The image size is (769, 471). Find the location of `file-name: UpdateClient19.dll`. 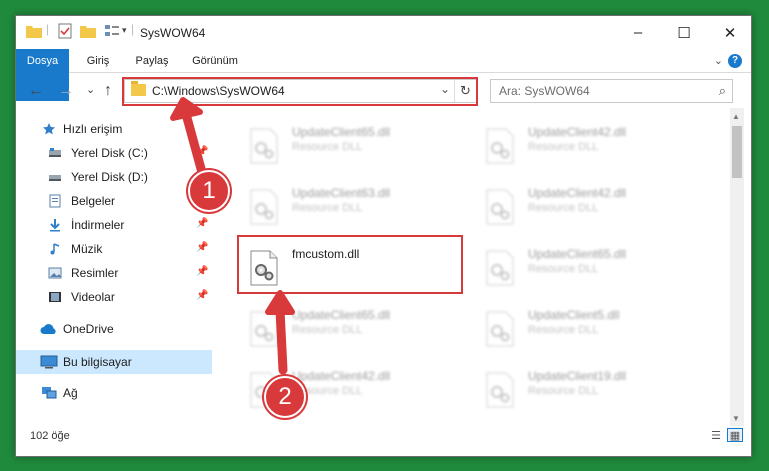

file-name: UpdateClient19.dll is located at coordinates (577, 376).